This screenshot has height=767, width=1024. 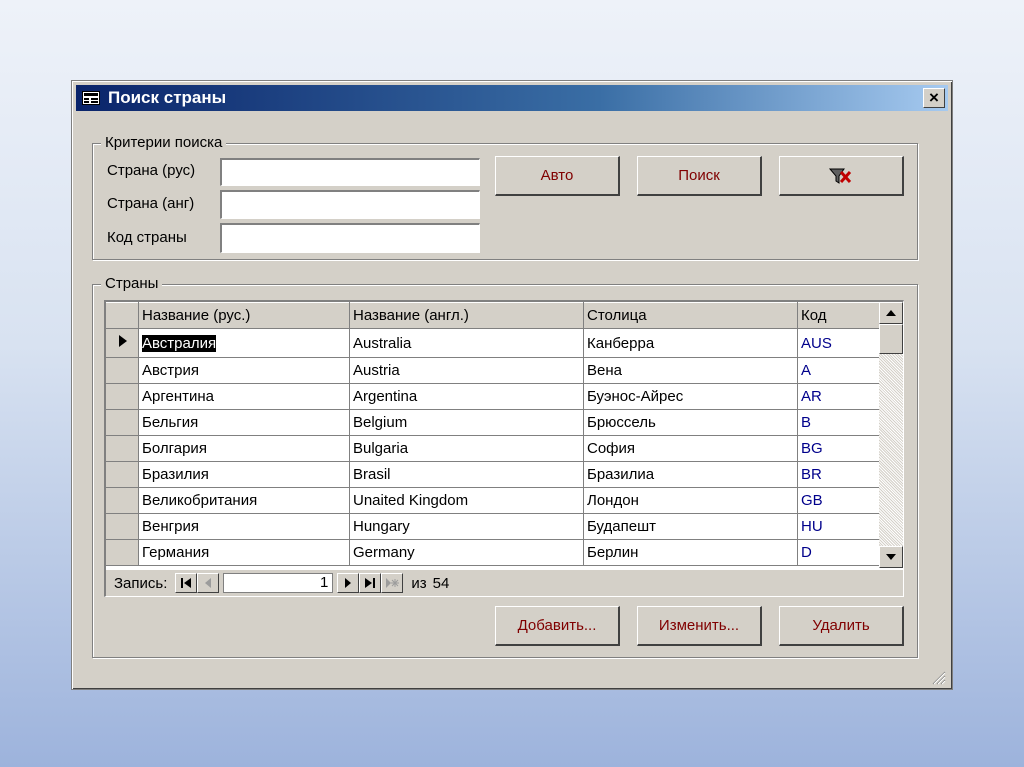 I want to click on scroll-down-icon, so click(x=891, y=557).